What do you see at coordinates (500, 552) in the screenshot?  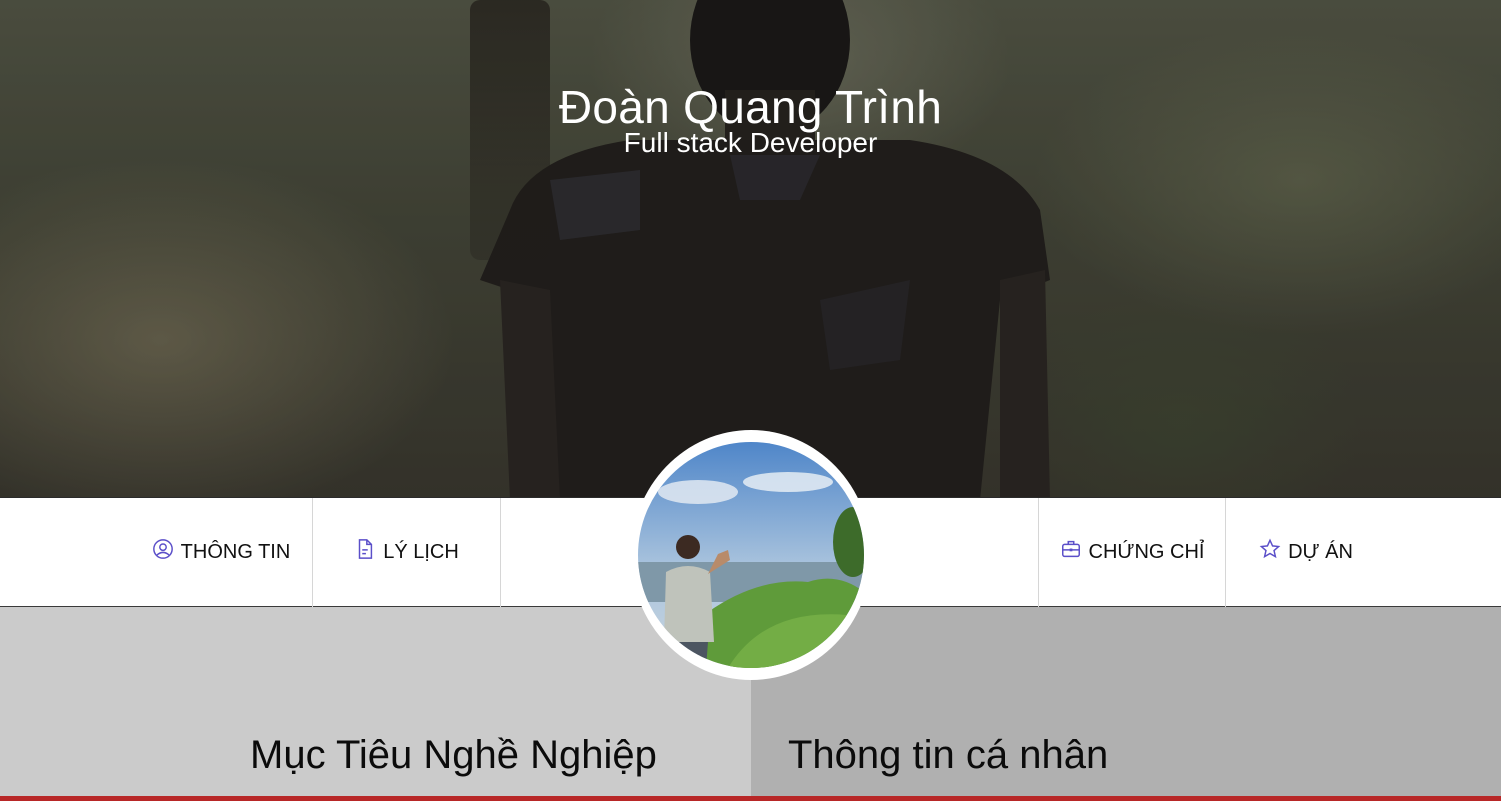 I see `nav-divider` at bounding box center [500, 552].